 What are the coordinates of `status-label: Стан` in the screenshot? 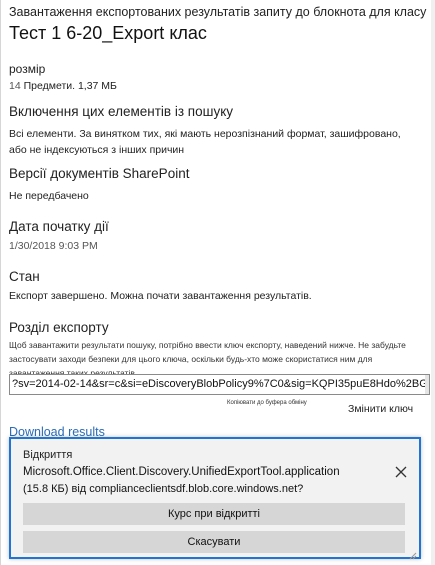 It's located at (24, 276).